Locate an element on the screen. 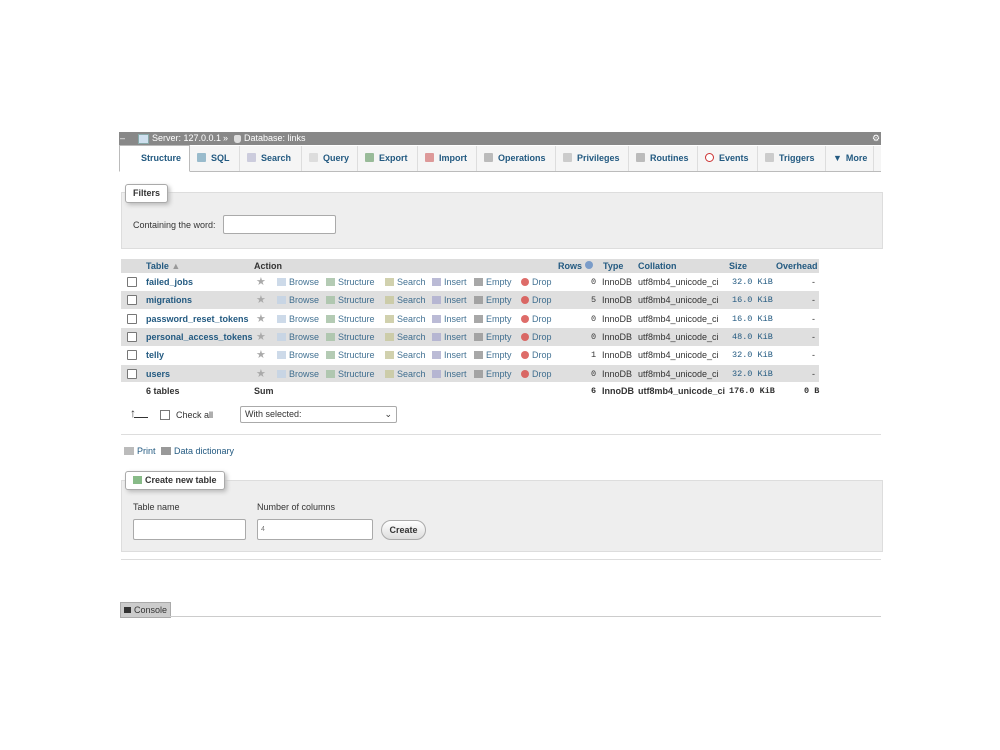  table-name-link: users is located at coordinates (158, 374).